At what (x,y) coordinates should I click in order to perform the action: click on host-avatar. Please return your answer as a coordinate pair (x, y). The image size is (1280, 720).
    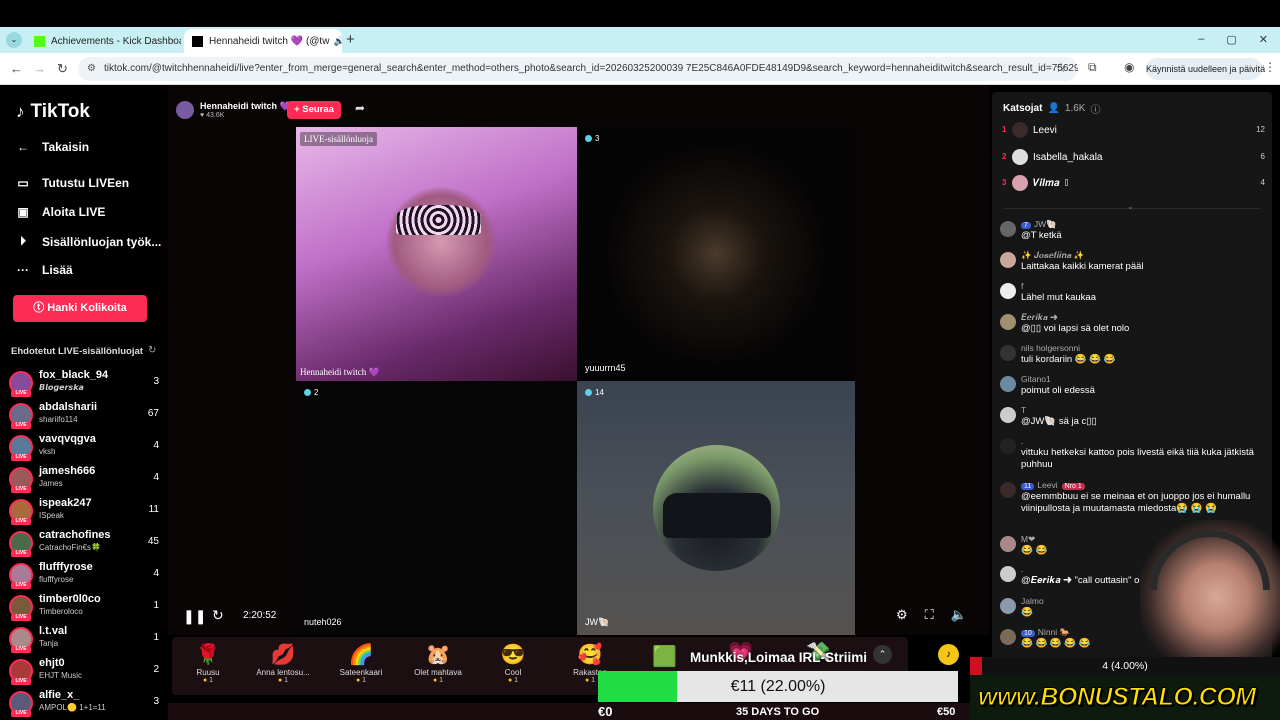
    Looking at the image, I should click on (185, 110).